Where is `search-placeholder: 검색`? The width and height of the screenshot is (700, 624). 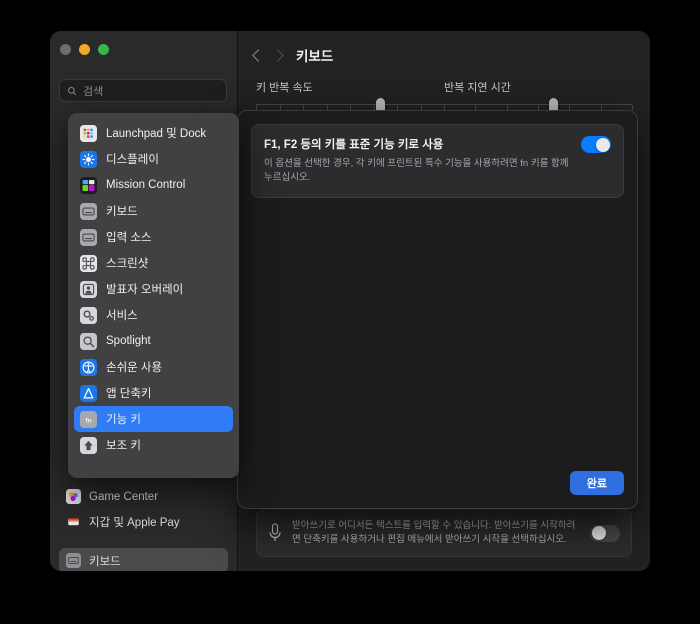
search-placeholder: 검색 is located at coordinates (93, 91).